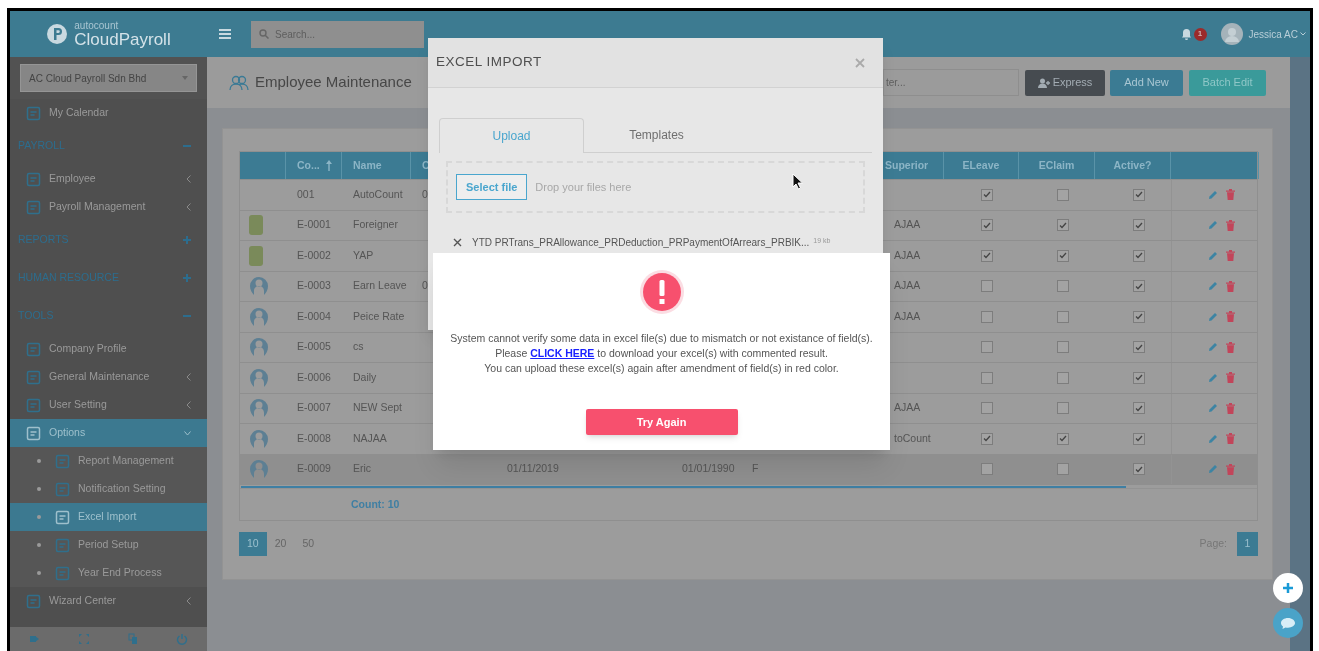 This screenshot has width=1319, height=651. What do you see at coordinates (182, 639) in the screenshot?
I see `power-button` at bounding box center [182, 639].